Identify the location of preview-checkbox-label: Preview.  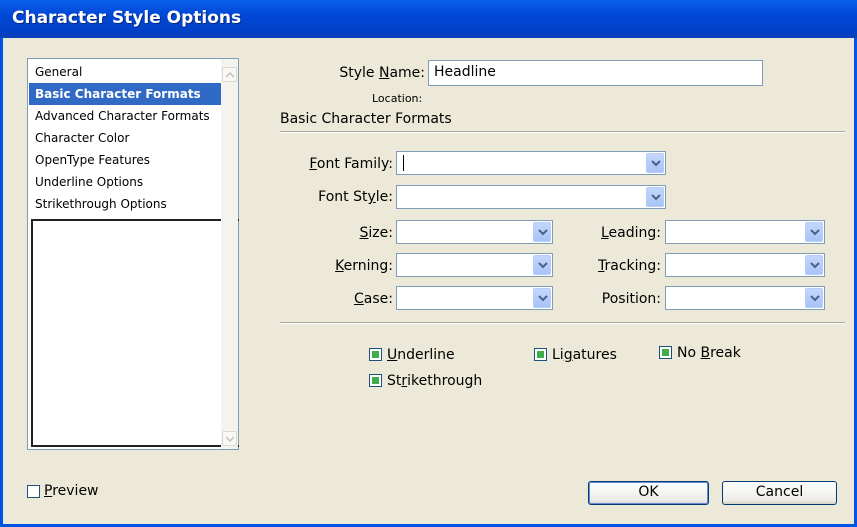
(71, 491).